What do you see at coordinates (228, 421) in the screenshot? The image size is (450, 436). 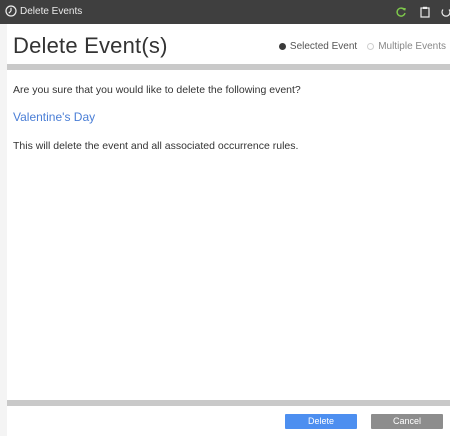 I see `dialog-footer: Delete Cancel` at bounding box center [228, 421].